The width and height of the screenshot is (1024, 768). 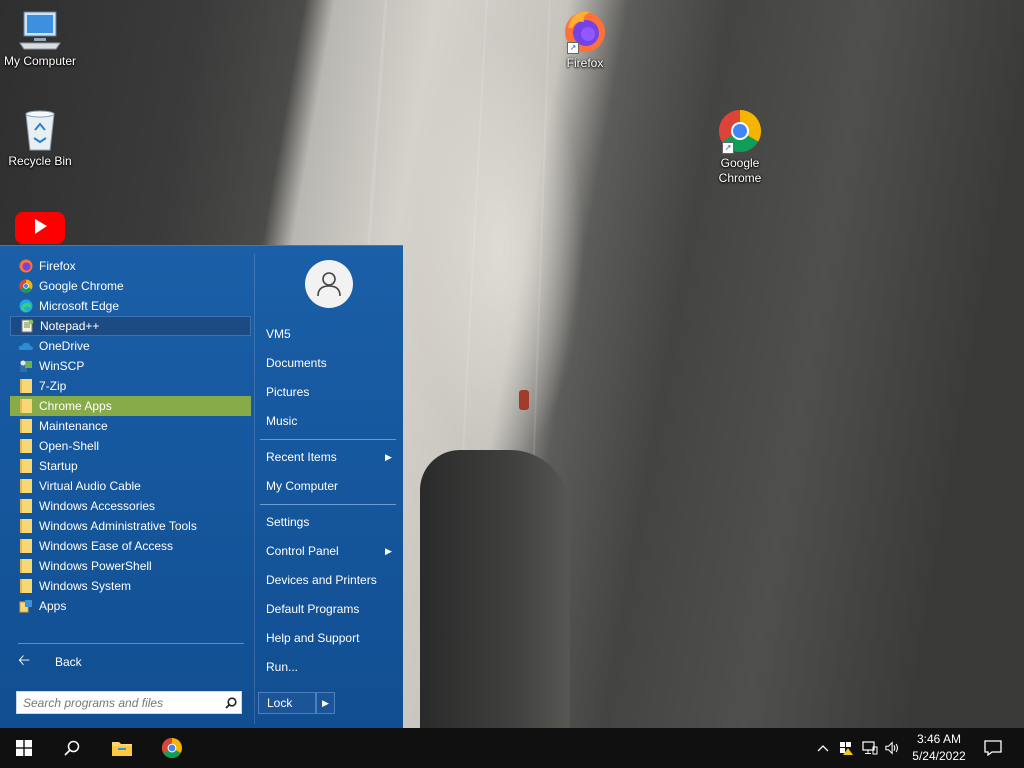 What do you see at coordinates (130, 486) in the screenshot?
I see `program-folder-virtual-audio-cable: Virtual Audio Cable` at bounding box center [130, 486].